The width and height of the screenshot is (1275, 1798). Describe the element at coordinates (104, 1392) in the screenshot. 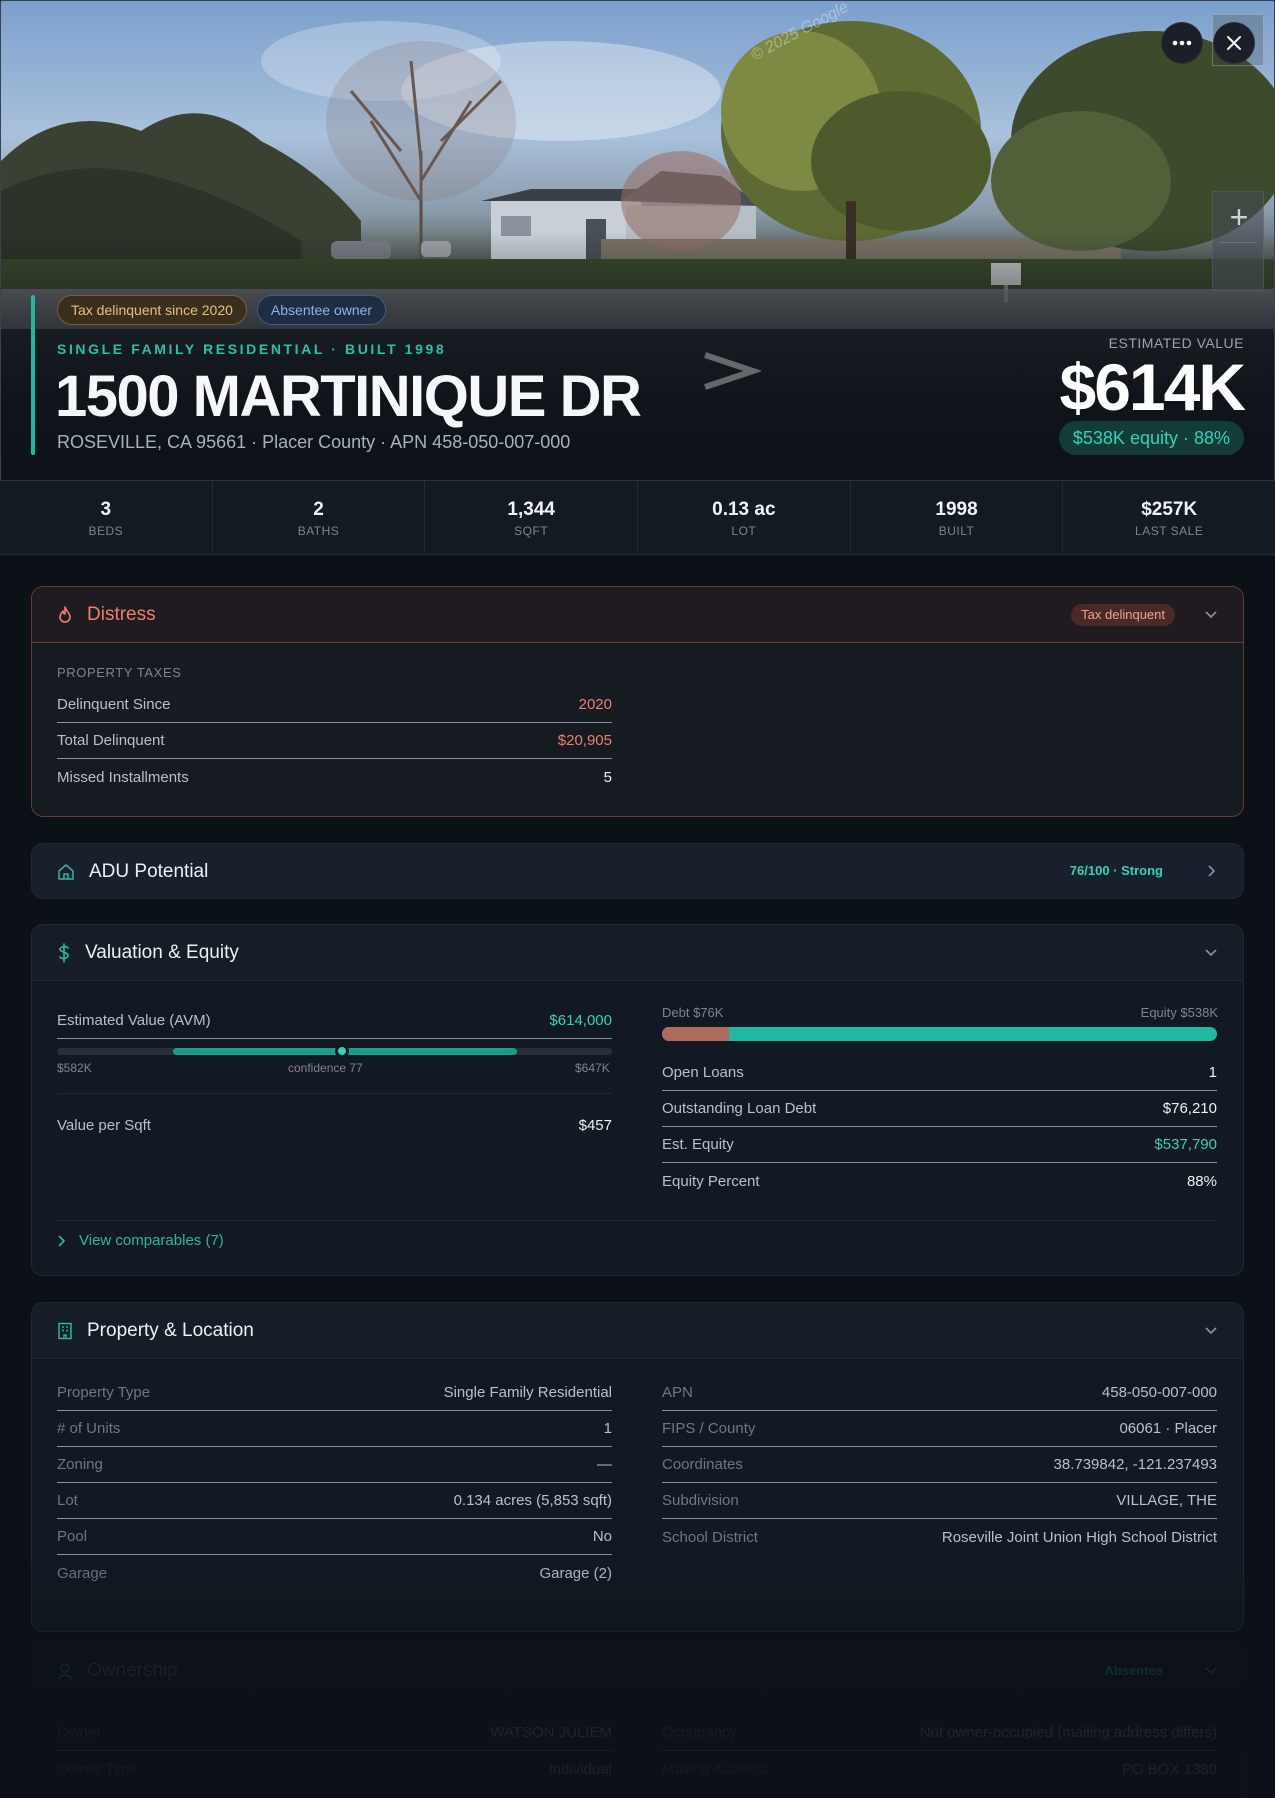

I see `row-label: Property Type` at that location.